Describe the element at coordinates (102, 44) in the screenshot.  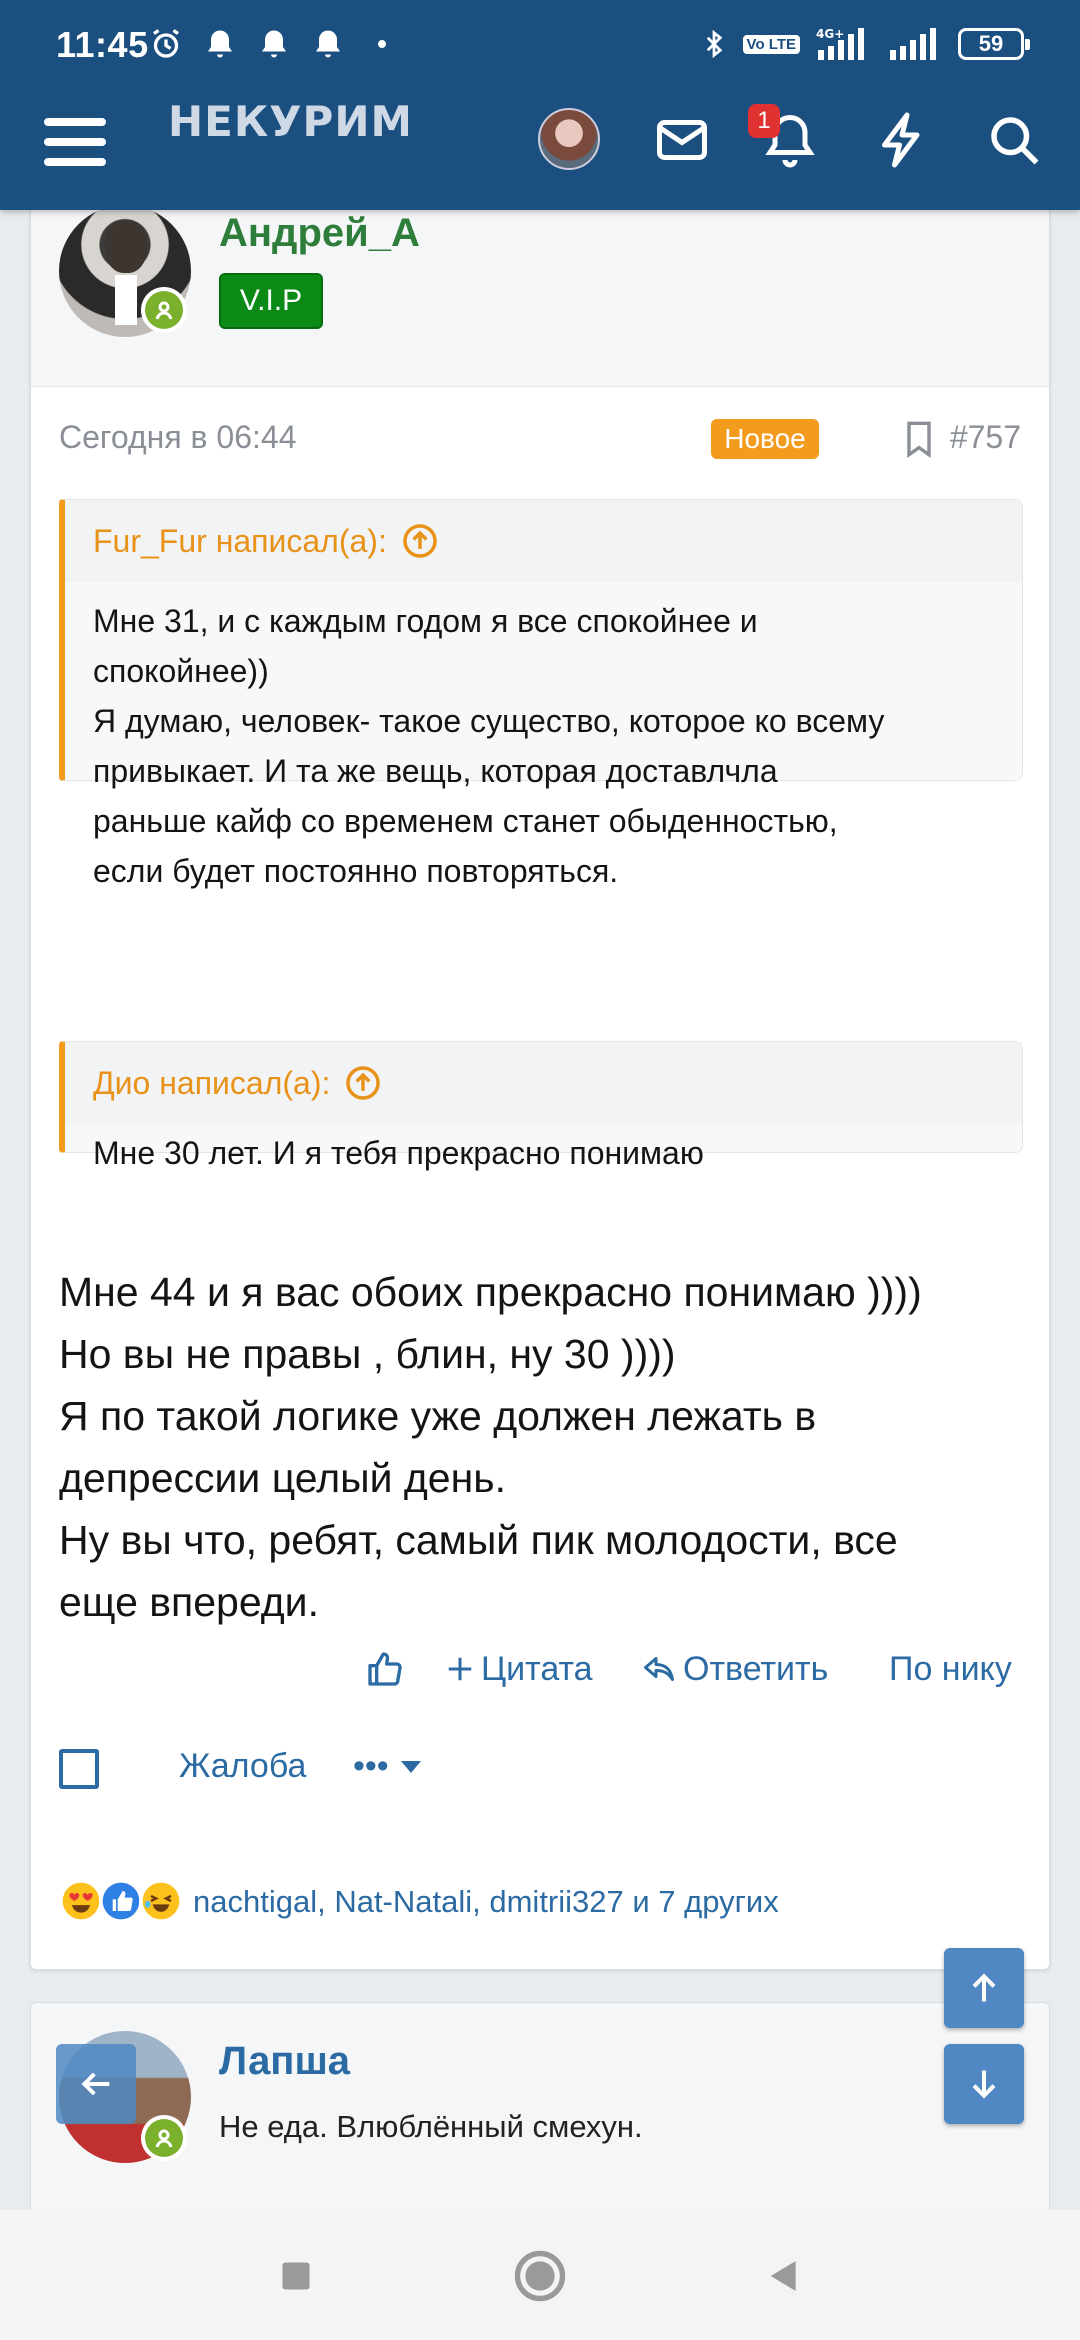
I see `status-time: 11:45` at that location.